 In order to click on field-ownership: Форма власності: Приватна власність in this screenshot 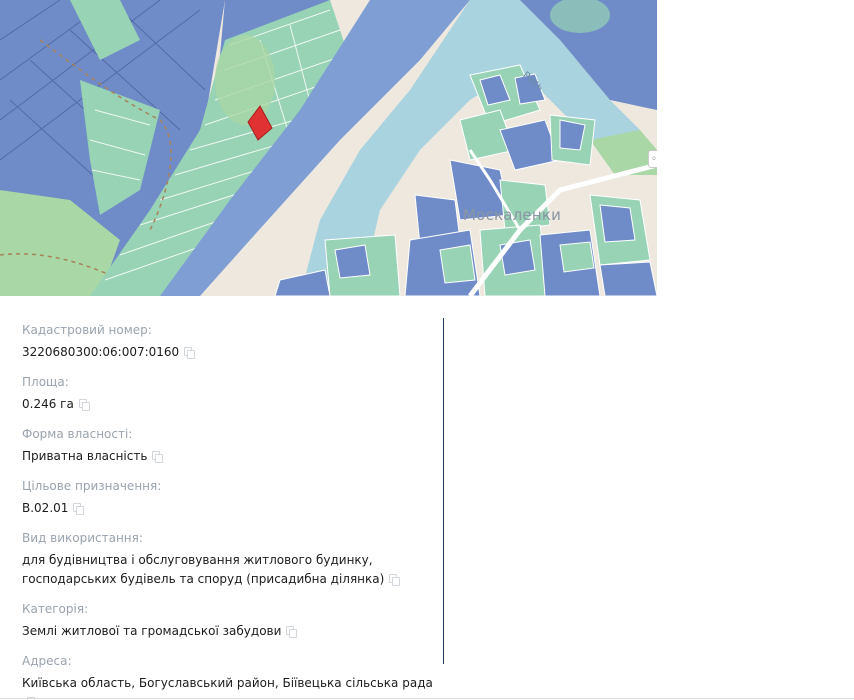, I will do `click(229, 446)`.